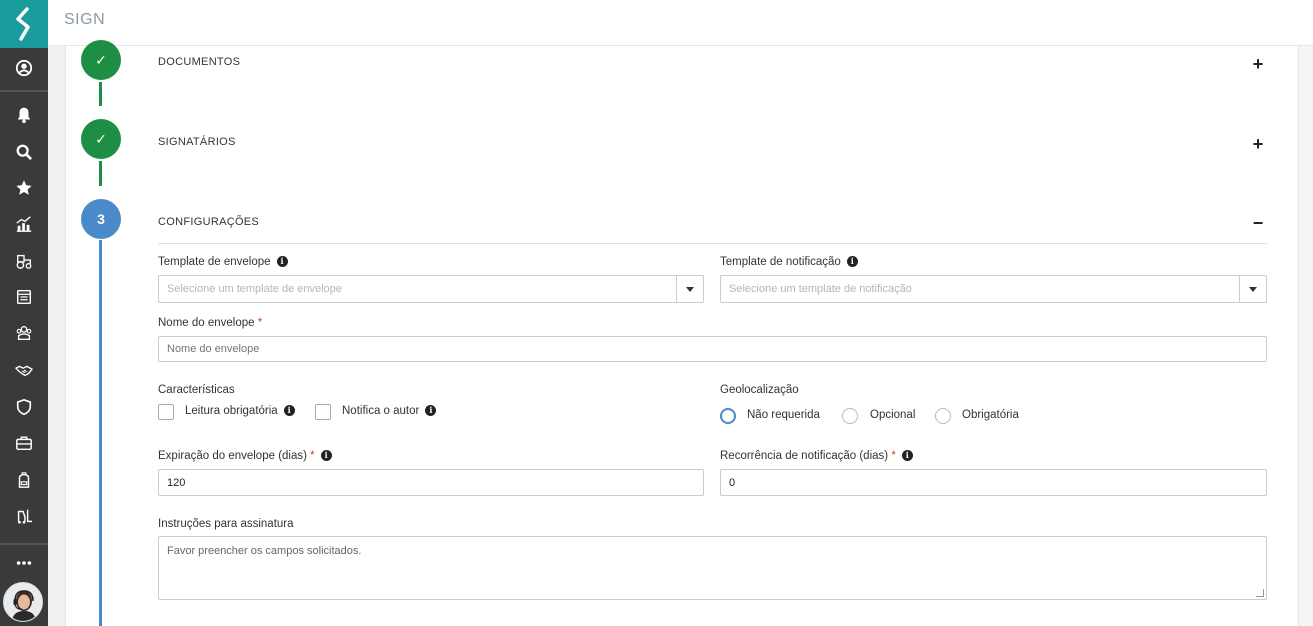 This screenshot has height=626, width=1313. Describe the element at coordinates (990, 415) in the screenshot. I see `geo-obrigatoria-option: Obrigatória` at that location.